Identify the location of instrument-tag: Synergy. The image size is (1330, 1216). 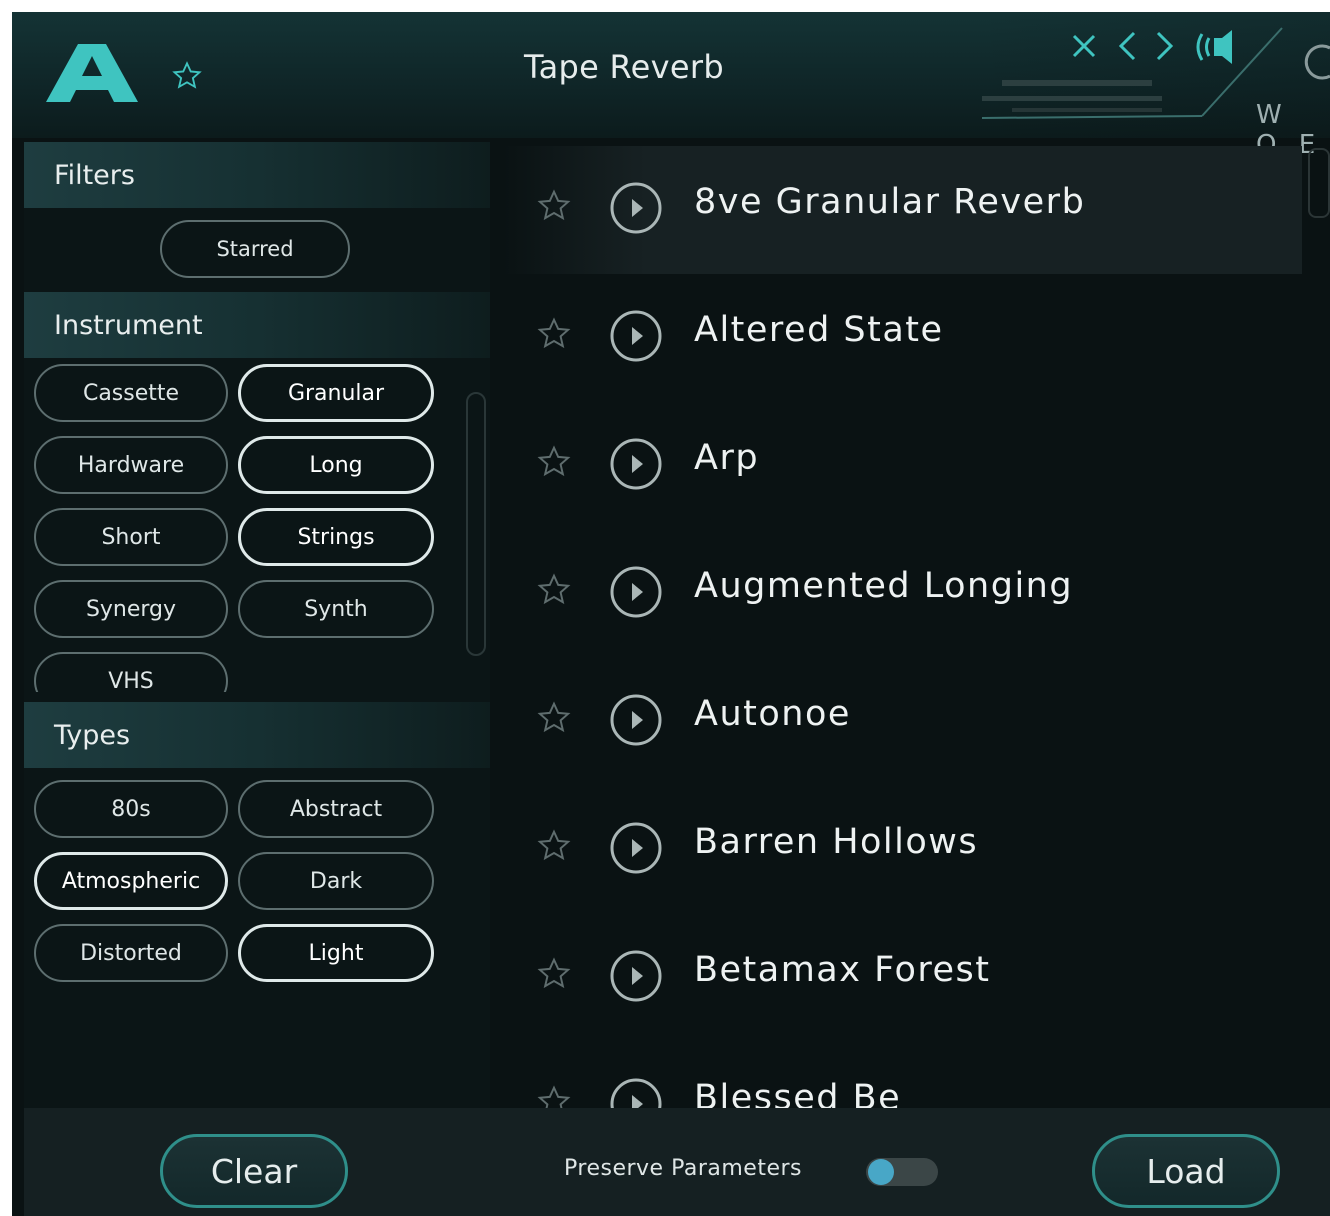
(131, 609).